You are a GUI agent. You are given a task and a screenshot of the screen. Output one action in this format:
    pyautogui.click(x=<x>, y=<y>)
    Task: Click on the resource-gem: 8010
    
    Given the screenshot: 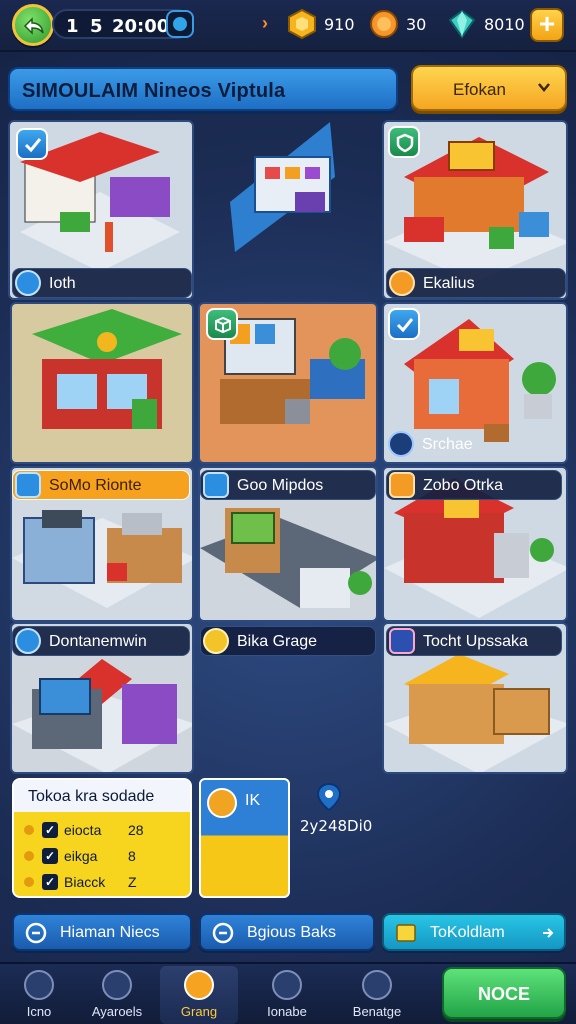 What is the action you would take?
    pyautogui.click(x=486, y=24)
    